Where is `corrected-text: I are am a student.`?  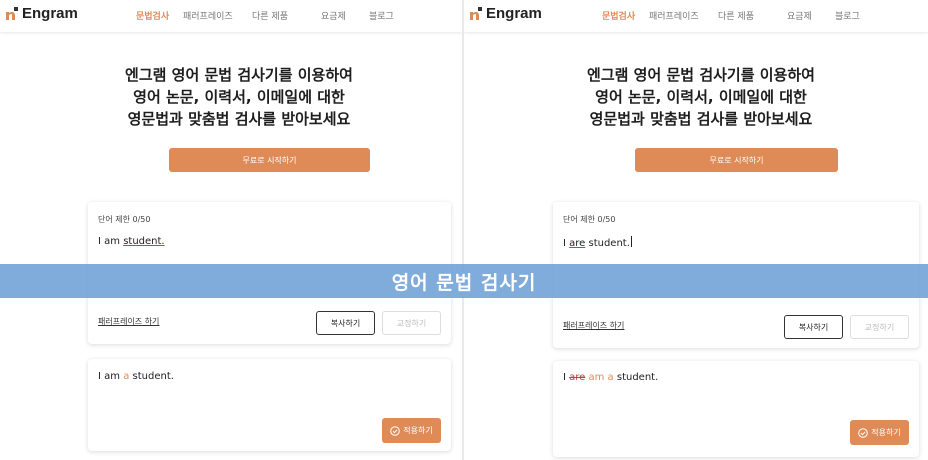
corrected-text: I are am a student. is located at coordinates (610, 377).